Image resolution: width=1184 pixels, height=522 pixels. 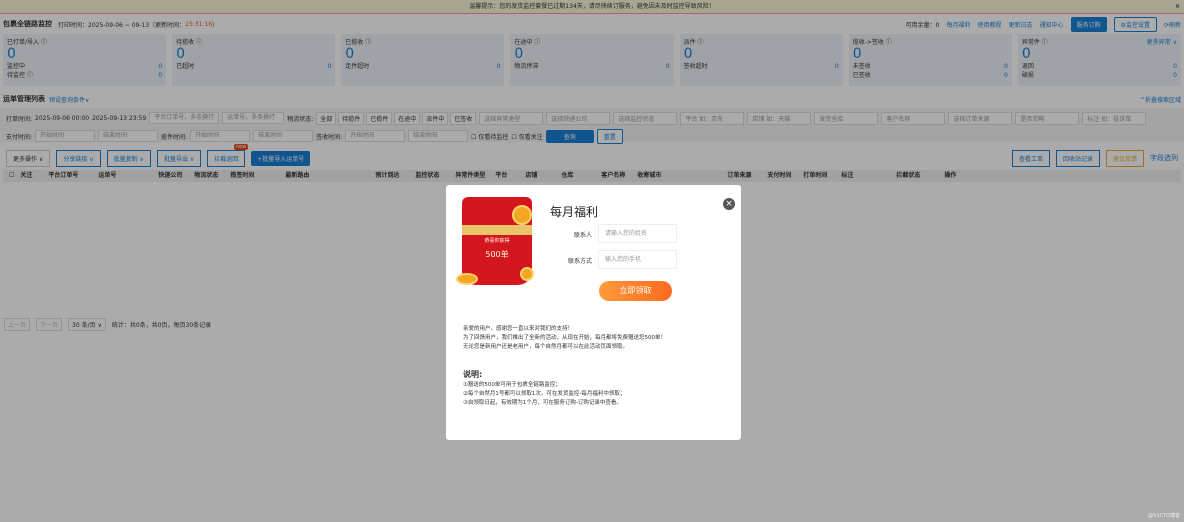 What do you see at coordinates (512, 385) in the screenshot?
I see `note-line: ①赠送的500单可用于包裹全链路监控；` at bounding box center [512, 385].